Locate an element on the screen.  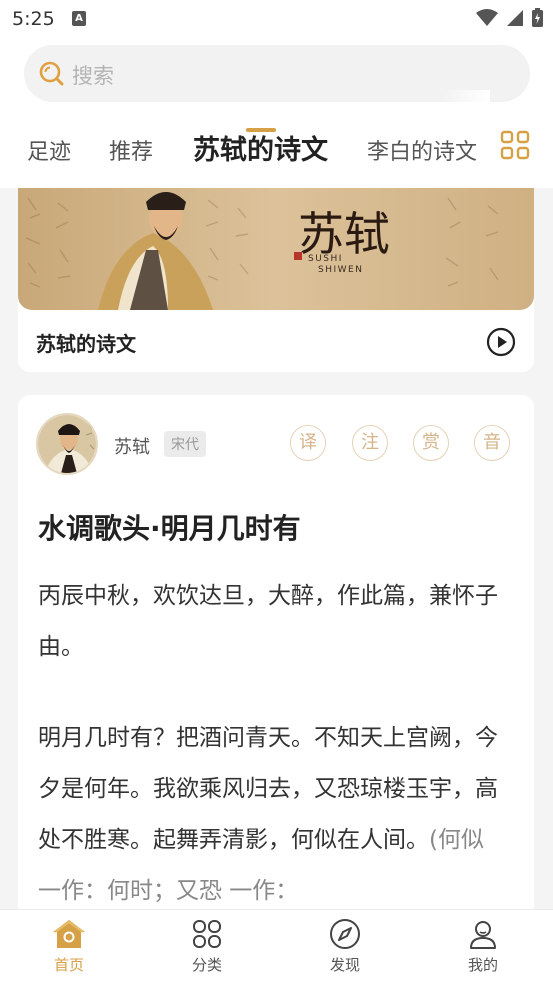
status-bar: 5:25 A is located at coordinates (276, 19).